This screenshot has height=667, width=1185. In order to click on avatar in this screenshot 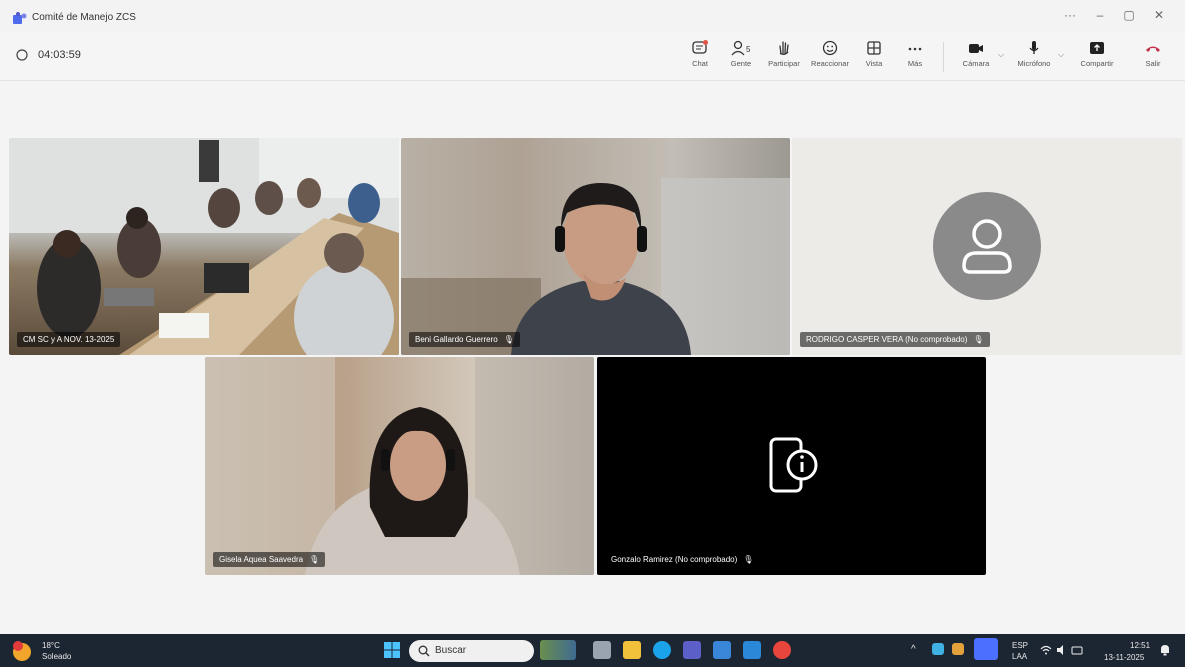, I will do `click(987, 246)`.